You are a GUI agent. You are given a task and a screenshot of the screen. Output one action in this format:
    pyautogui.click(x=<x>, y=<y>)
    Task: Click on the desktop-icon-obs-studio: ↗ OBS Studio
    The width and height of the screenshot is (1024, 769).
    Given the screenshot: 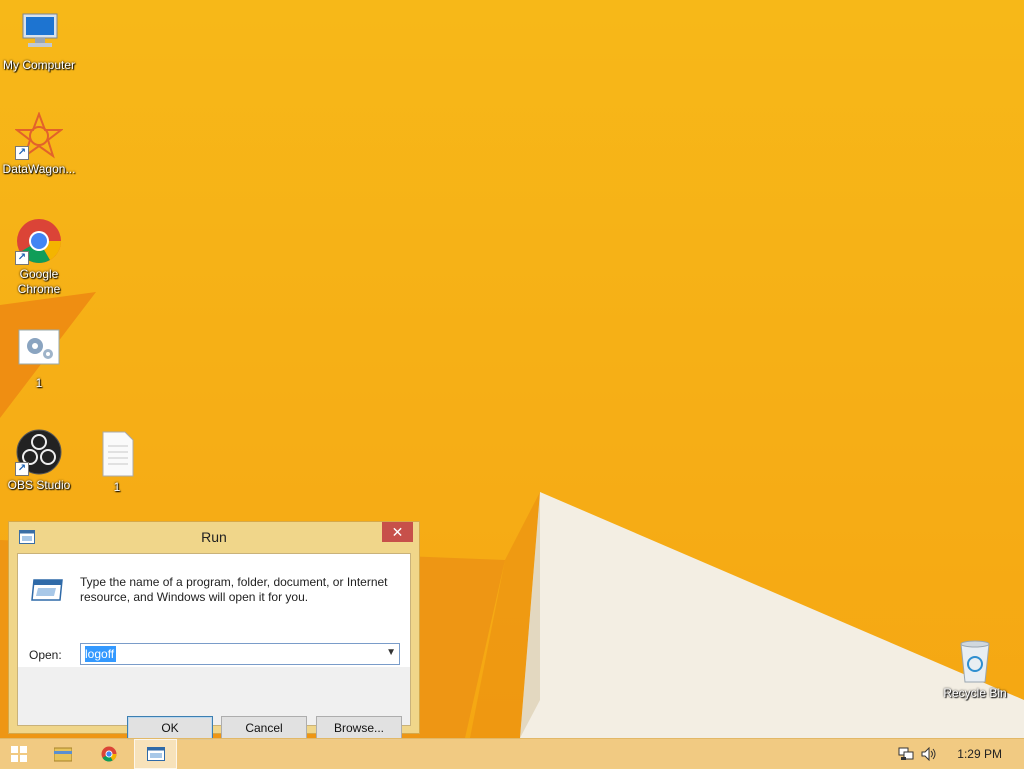 What is the action you would take?
    pyautogui.click(x=39, y=460)
    